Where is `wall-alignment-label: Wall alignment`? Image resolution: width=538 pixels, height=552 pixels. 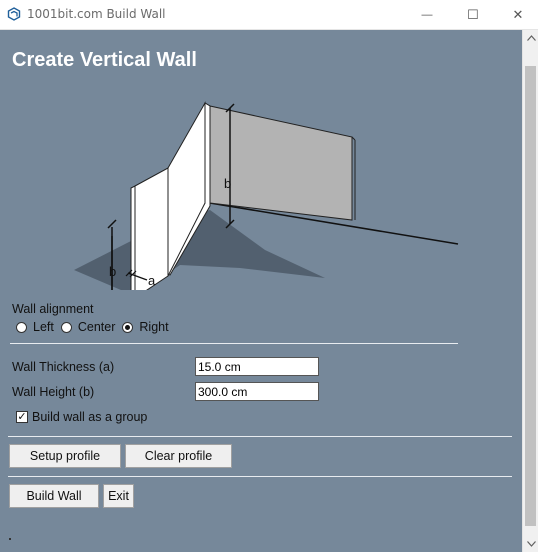
wall-alignment-label: Wall alignment is located at coordinates (53, 309).